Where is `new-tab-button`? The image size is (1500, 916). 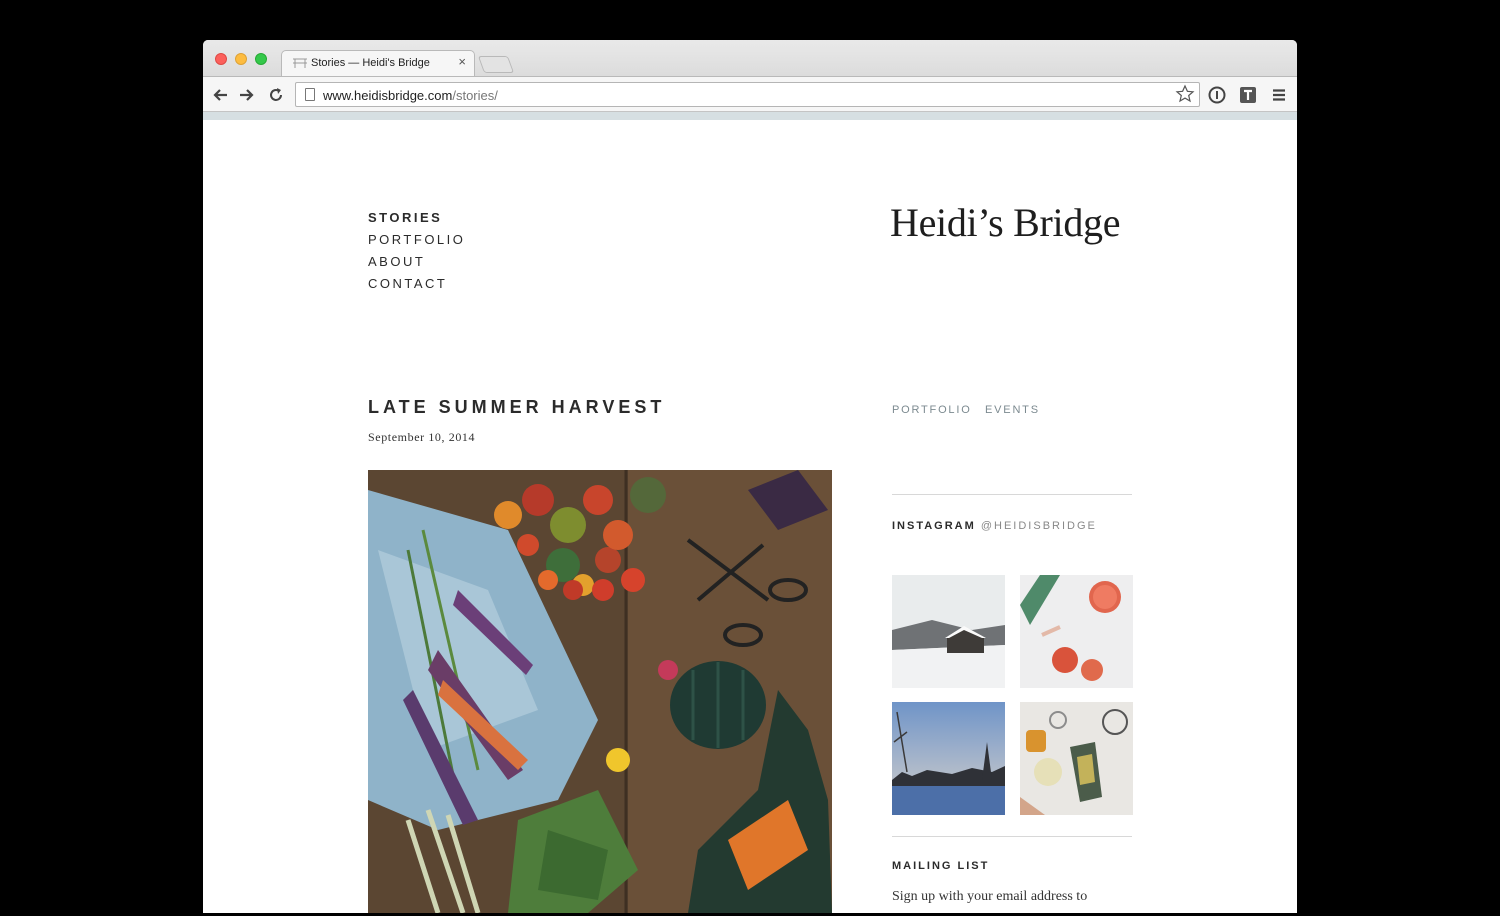
new-tab-button is located at coordinates (496, 64).